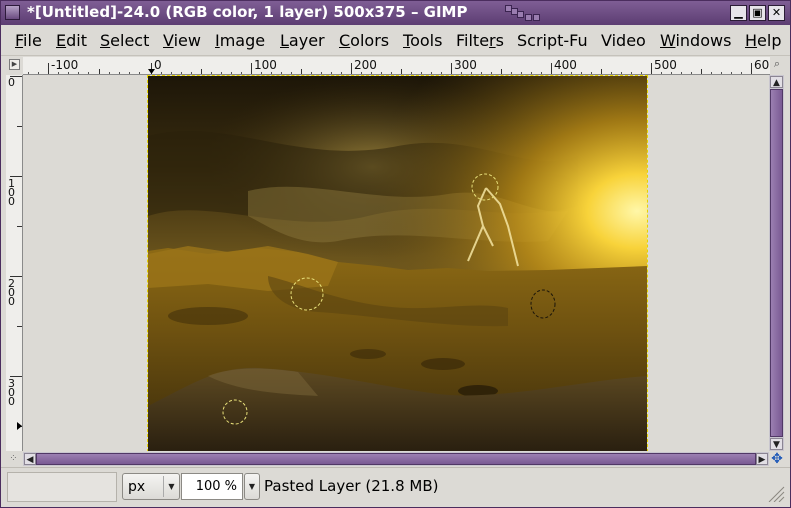 The image size is (791, 508). Describe the element at coordinates (762, 459) in the screenshot. I see `scroll-right-icon: ▶` at that location.